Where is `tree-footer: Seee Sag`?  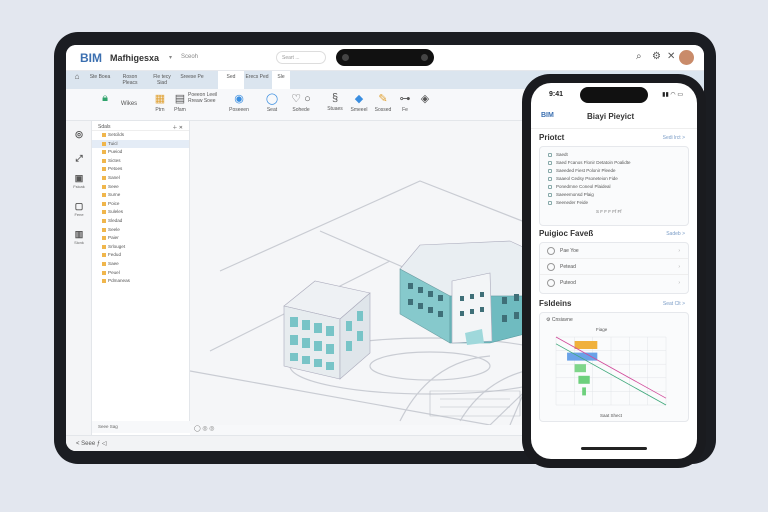 tree-footer: Seee Sag is located at coordinates (141, 427).